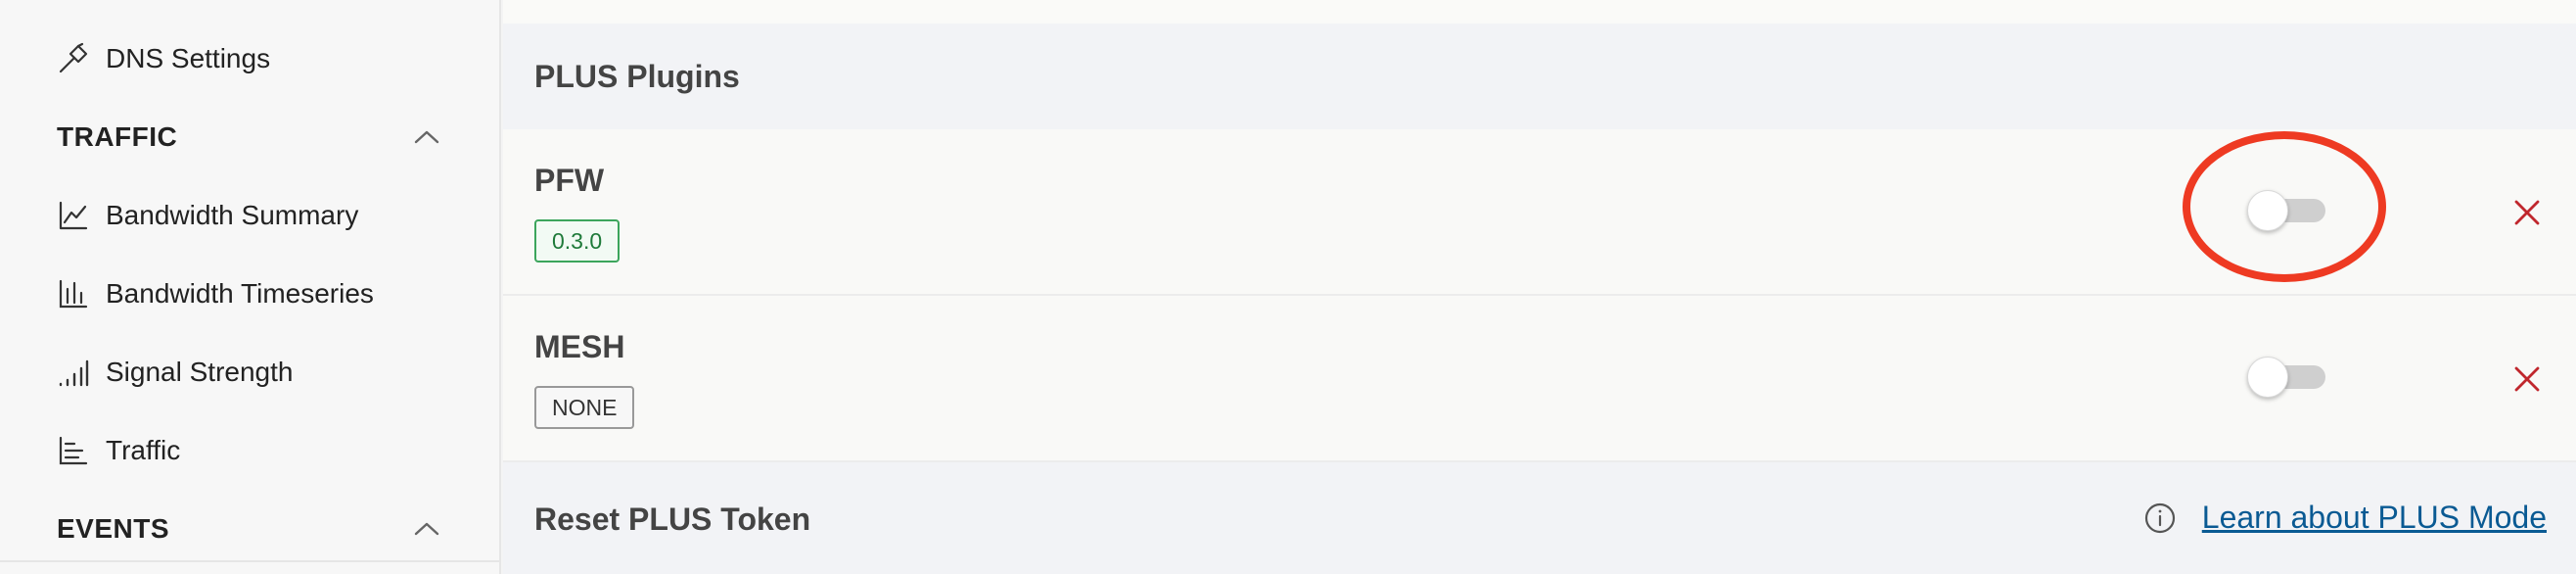 The width and height of the screenshot is (2576, 574). I want to click on sidebar-item-signal-strength: Signal Strength, so click(175, 372).